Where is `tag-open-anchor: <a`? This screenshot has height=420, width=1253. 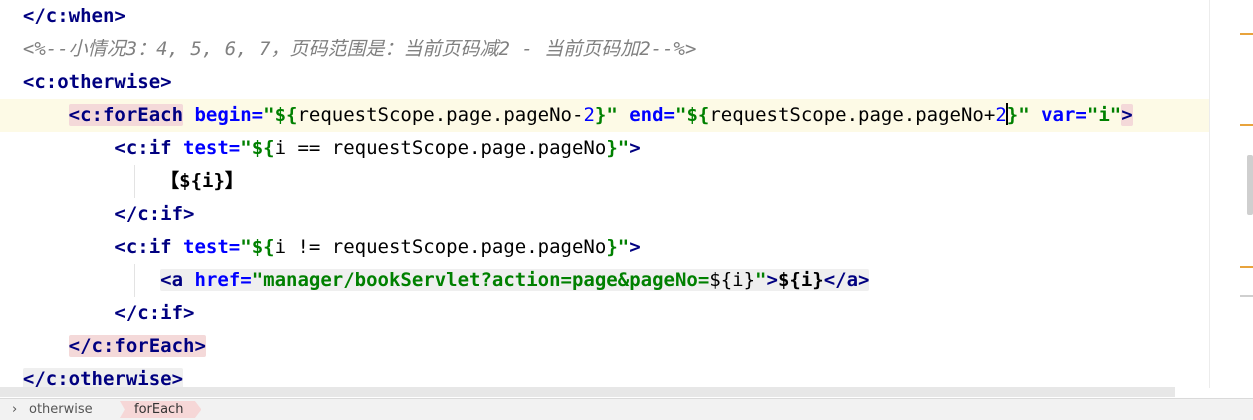
tag-open-anchor: <a is located at coordinates (172, 280).